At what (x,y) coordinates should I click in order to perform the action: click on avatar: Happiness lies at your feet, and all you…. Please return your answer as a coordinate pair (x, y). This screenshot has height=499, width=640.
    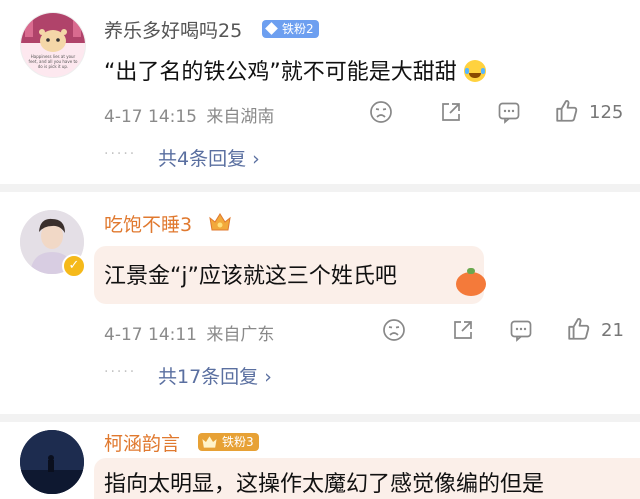
    Looking at the image, I should click on (53, 45).